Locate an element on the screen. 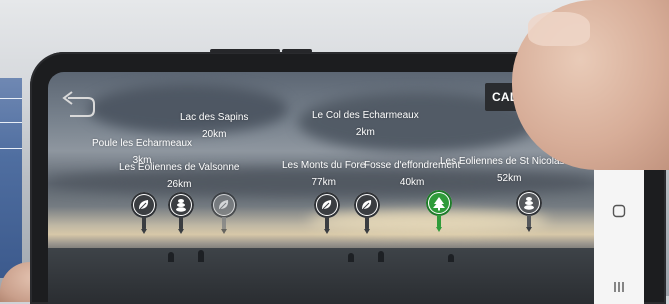  back-arrow-icon is located at coordinates (78, 105).